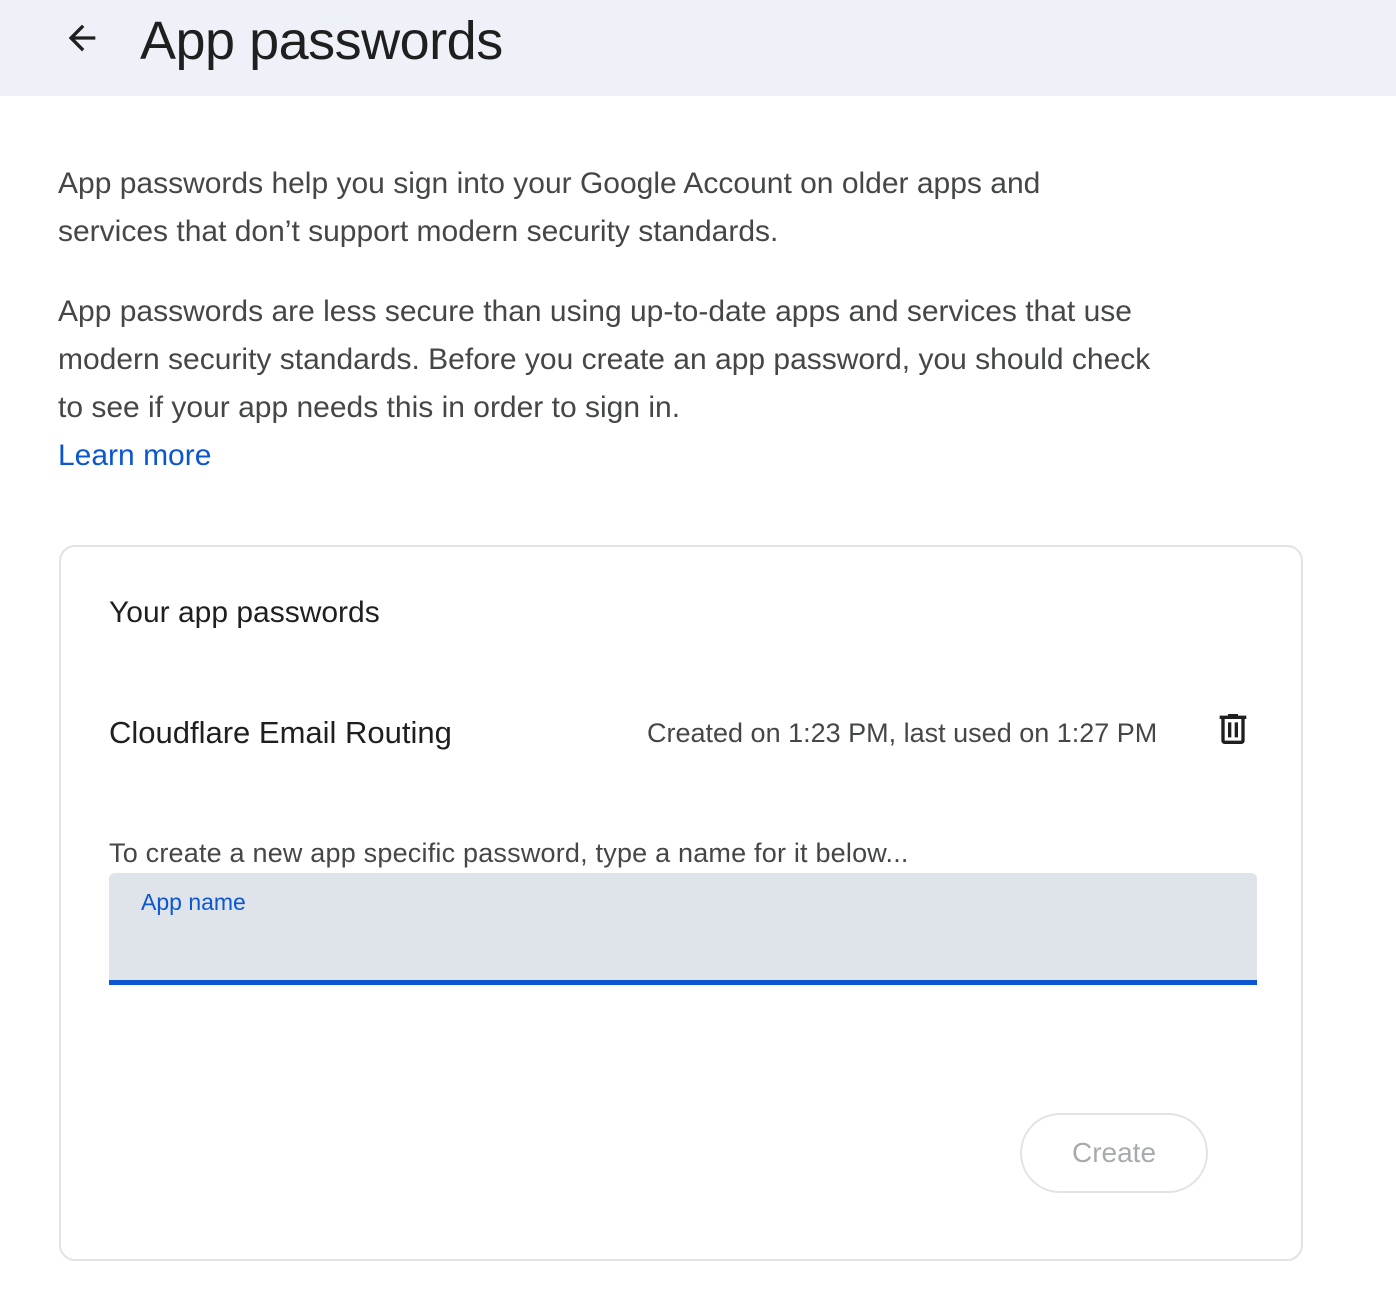  Describe the element at coordinates (193, 902) in the screenshot. I see `app-name-label: App name` at that location.